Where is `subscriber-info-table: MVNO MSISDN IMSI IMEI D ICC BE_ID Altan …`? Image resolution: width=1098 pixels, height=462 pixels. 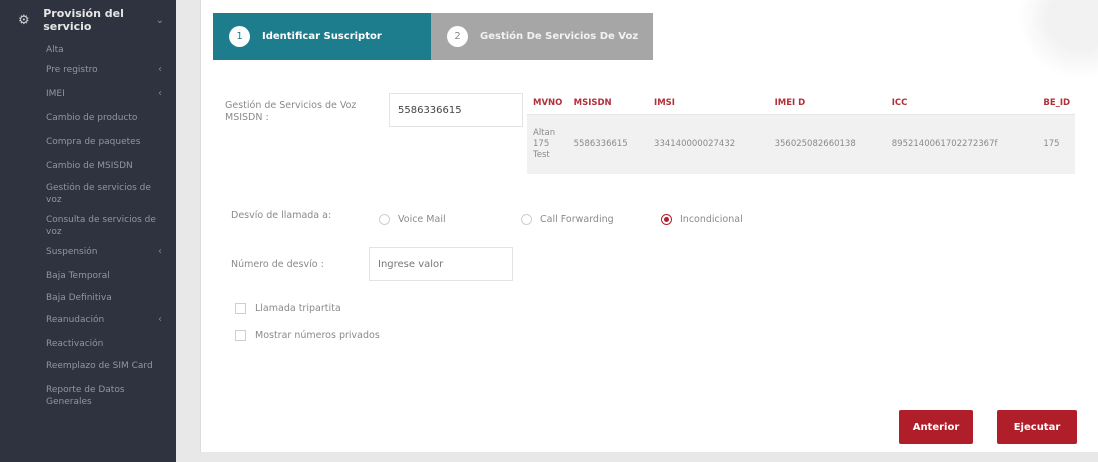 subscriber-info-table: MVNO MSISDN IMSI IMEI D ICC BE_ID Altan … is located at coordinates (801, 133).